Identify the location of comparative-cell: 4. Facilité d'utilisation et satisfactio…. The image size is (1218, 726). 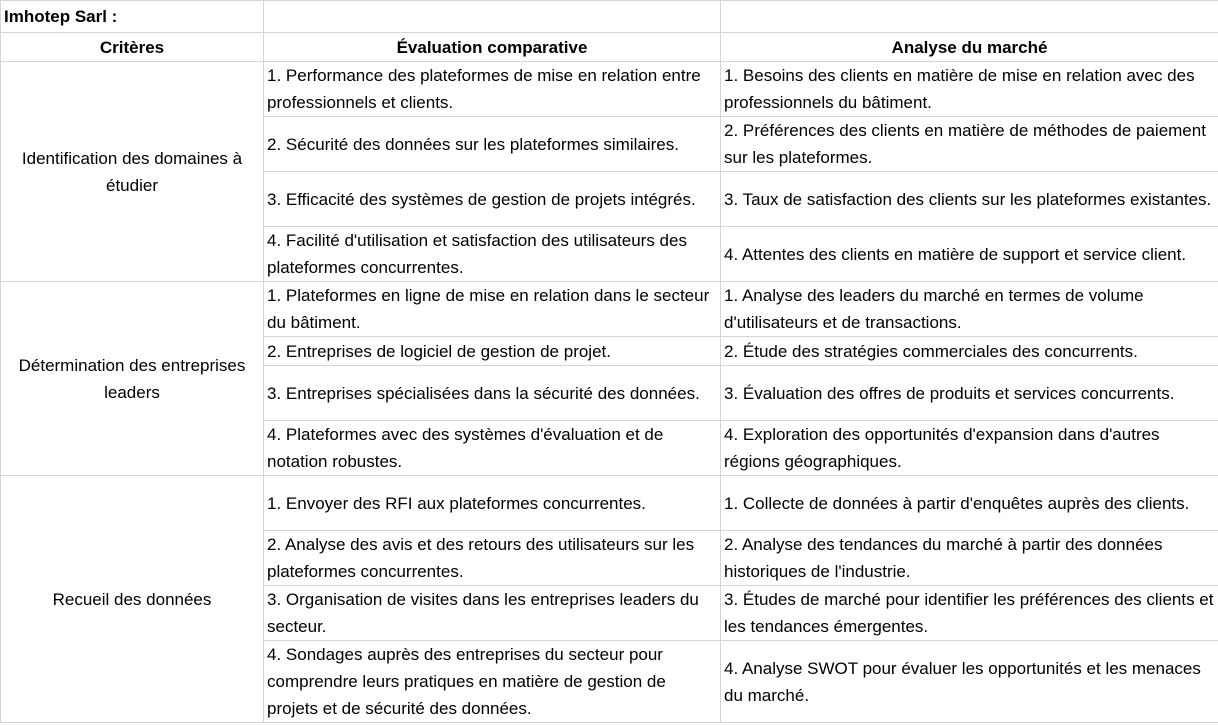
(492, 254).